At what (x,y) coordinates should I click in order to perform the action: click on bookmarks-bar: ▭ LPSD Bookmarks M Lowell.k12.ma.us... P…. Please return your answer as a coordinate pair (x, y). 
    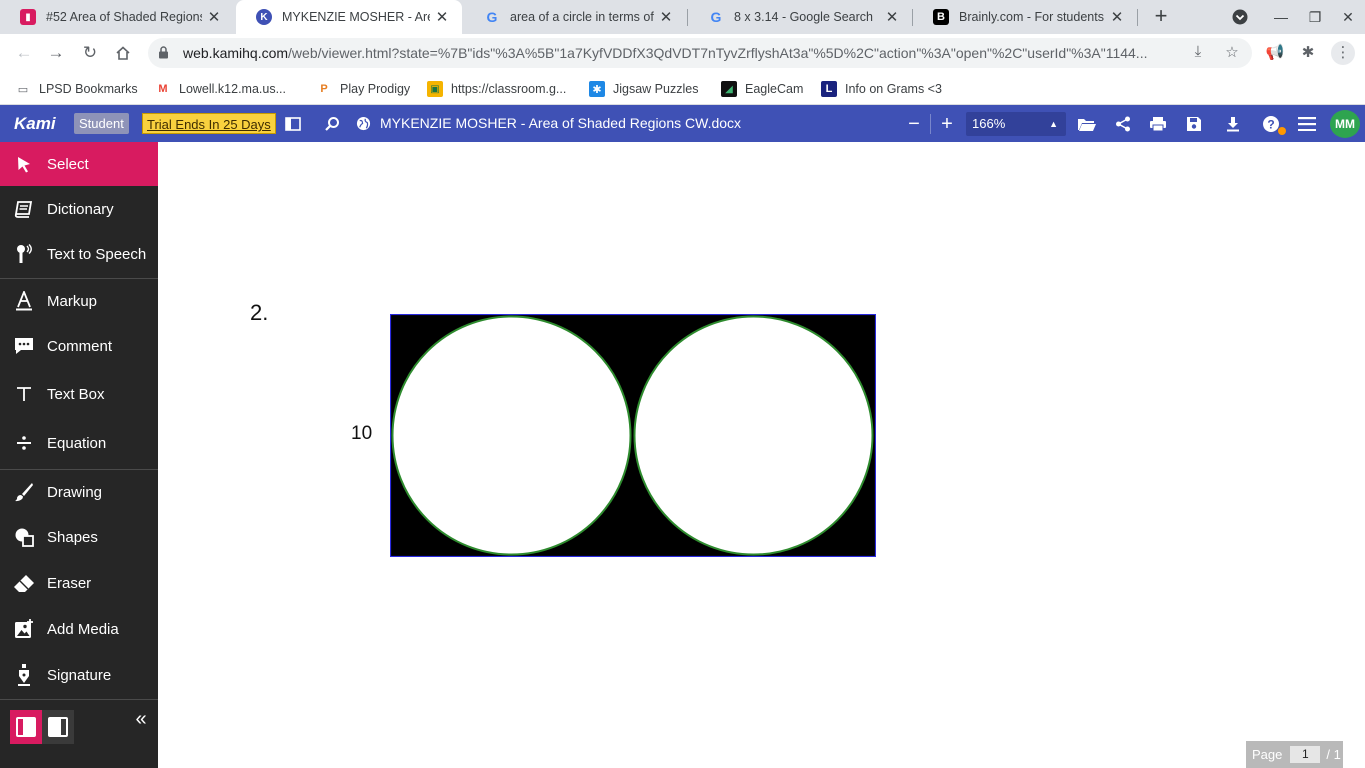
    Looking at the image, I should click on (682, 88).